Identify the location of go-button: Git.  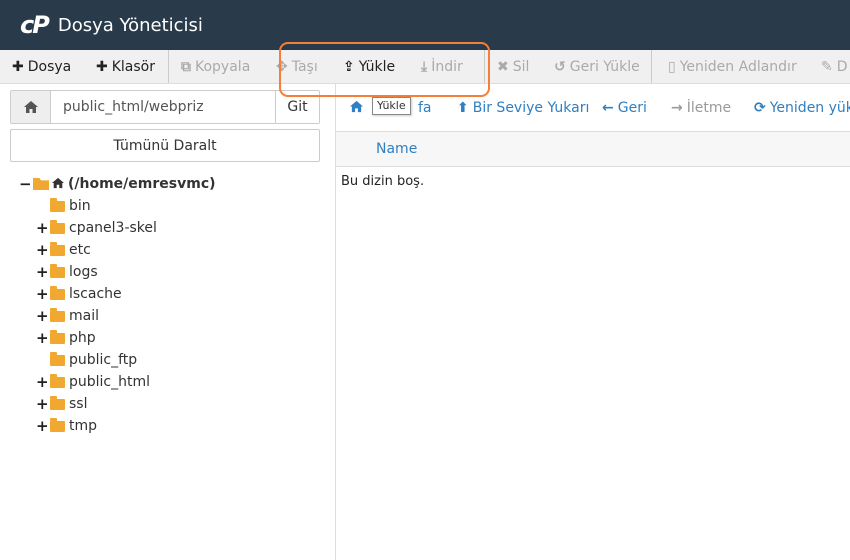
(297, 107).